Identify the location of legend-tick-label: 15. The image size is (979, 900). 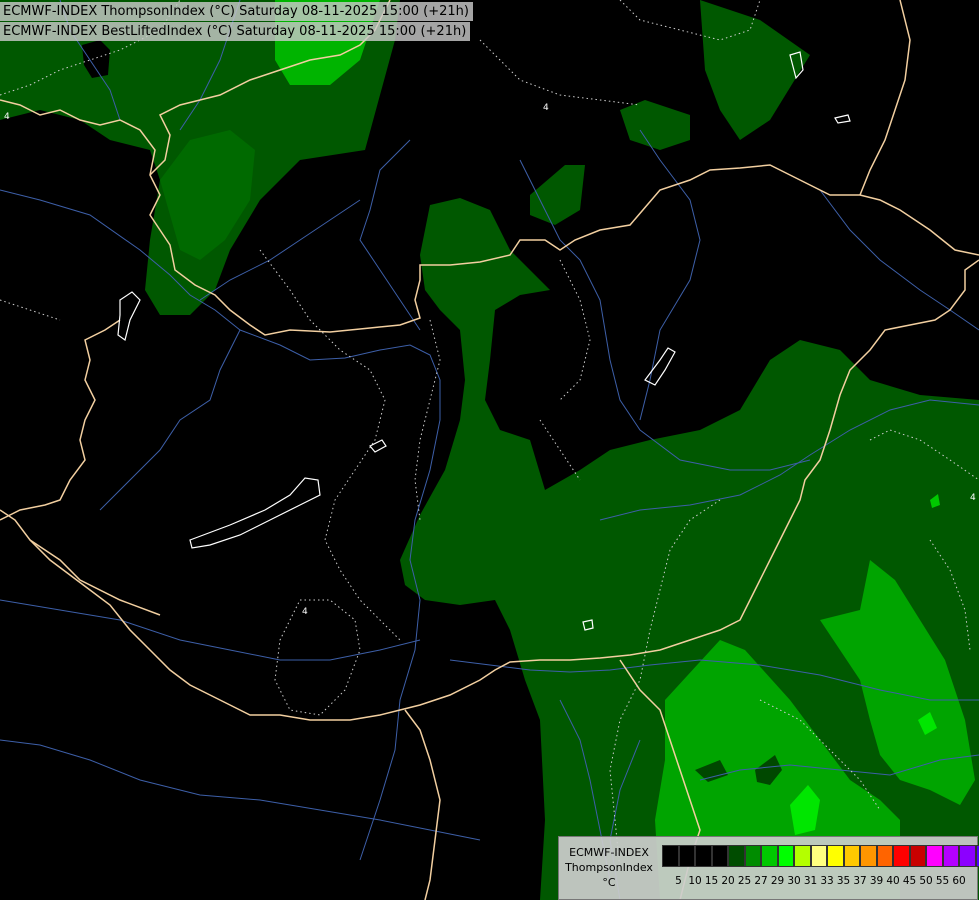
(711, 881).